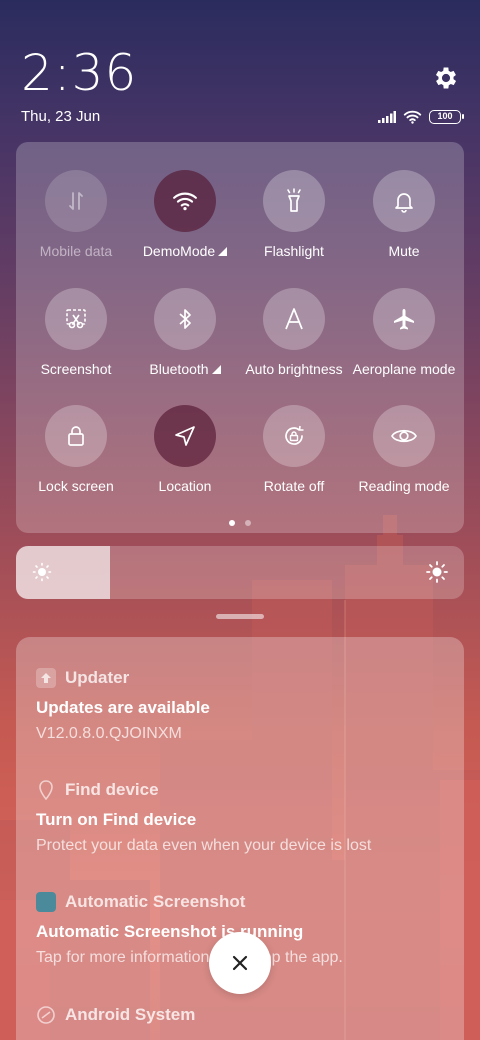 The height and width of the screenshot is (1040, 480). I want to click on tile-label-text: DemoMode, so click(179, 251).